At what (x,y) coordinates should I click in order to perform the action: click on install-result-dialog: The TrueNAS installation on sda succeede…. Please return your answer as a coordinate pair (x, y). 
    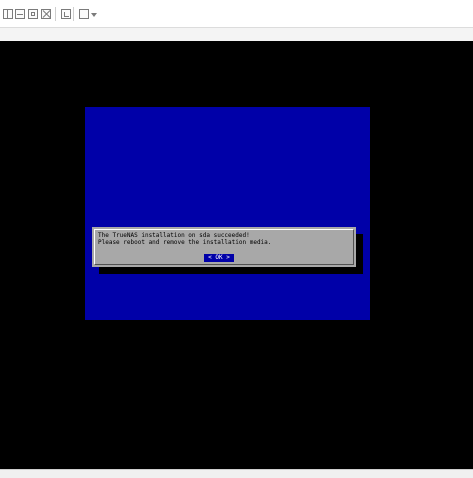
    Looking at the image, I should click on (224, 247).